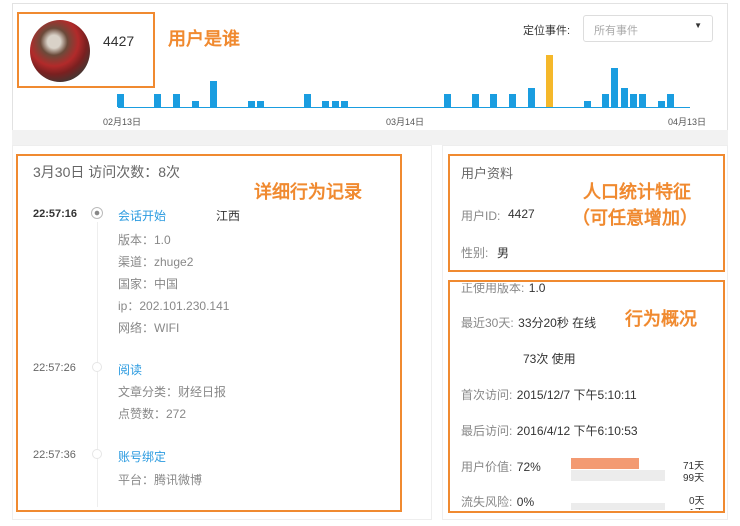  I want to click on event-detail: 平台：腾讯微博, so click(160, 480).